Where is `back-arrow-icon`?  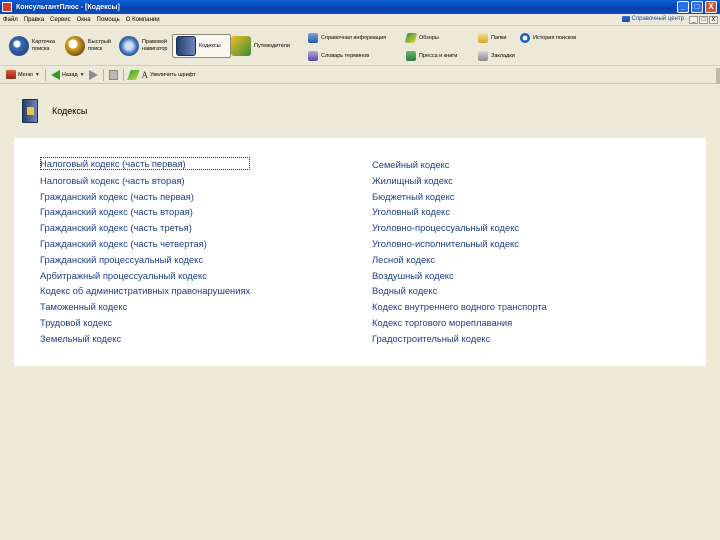
back-arrow-icon is located at coordinates (55, 74).